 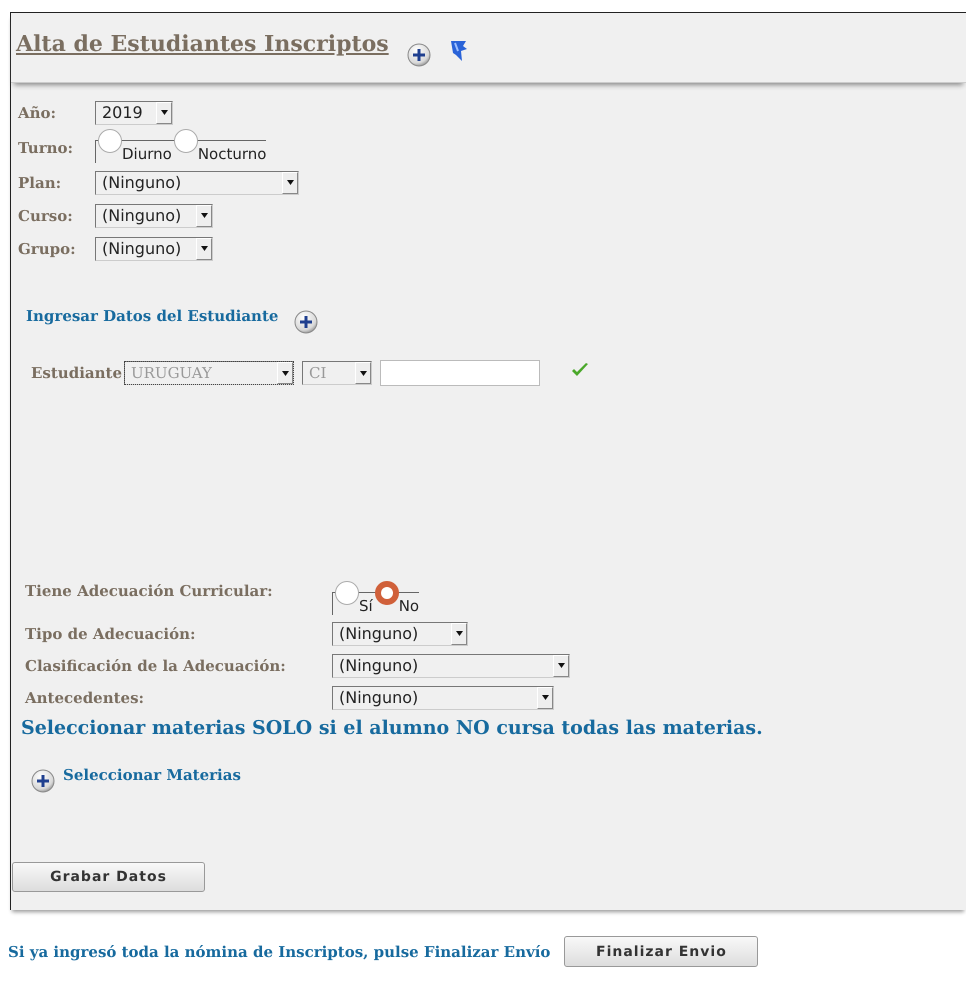 What do you see at coordinates (76, 373) in the screenshot?
I see `field-label: Estudiante` at bounding box center [76, 373].